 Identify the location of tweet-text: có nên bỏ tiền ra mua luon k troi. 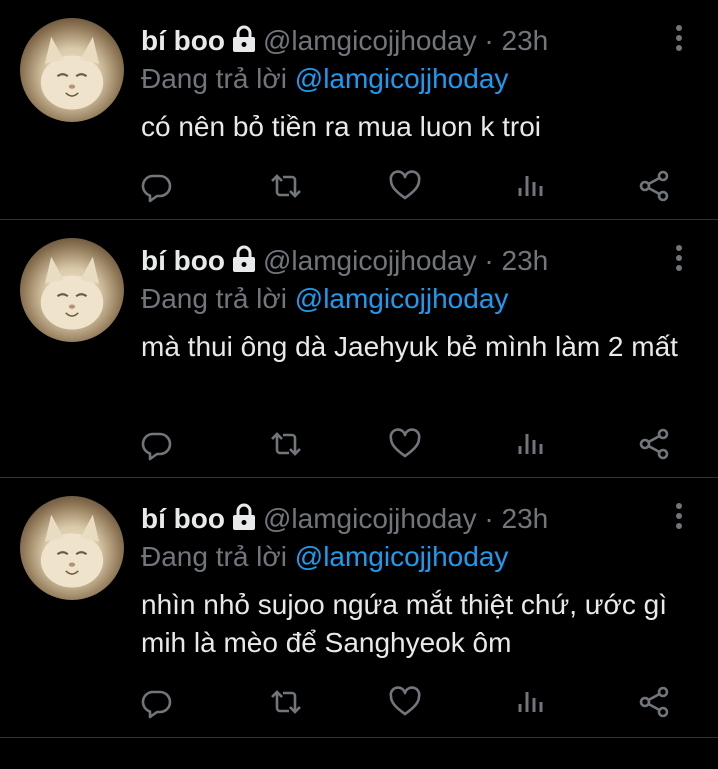
(341, 126).